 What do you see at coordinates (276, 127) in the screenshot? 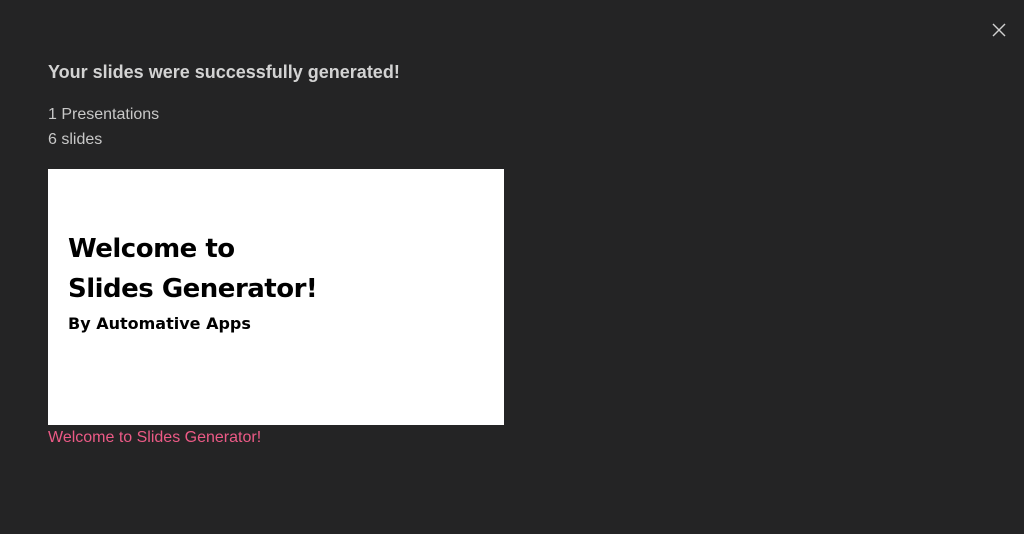
I see `generation-summary: 1 Presentations 6 slides` at bounding box center [276, 127].